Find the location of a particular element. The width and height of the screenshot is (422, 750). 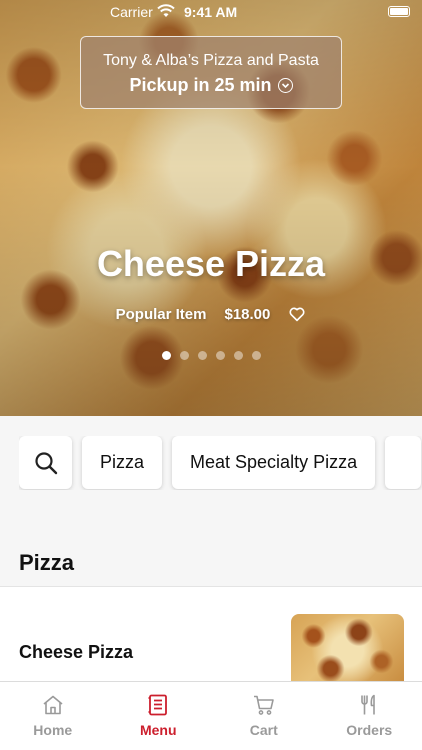

pickup-time-row: Pickup in 25 min is located at coordinates (211, 85).